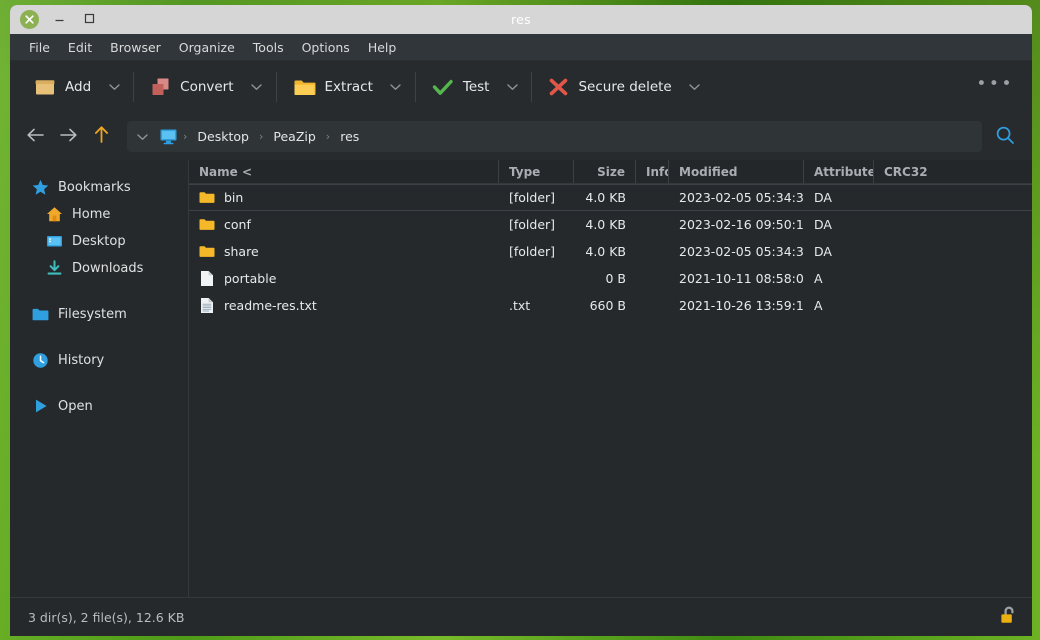 The image size is (1040, 640). I want to click on search-button, so click(1005, 137).